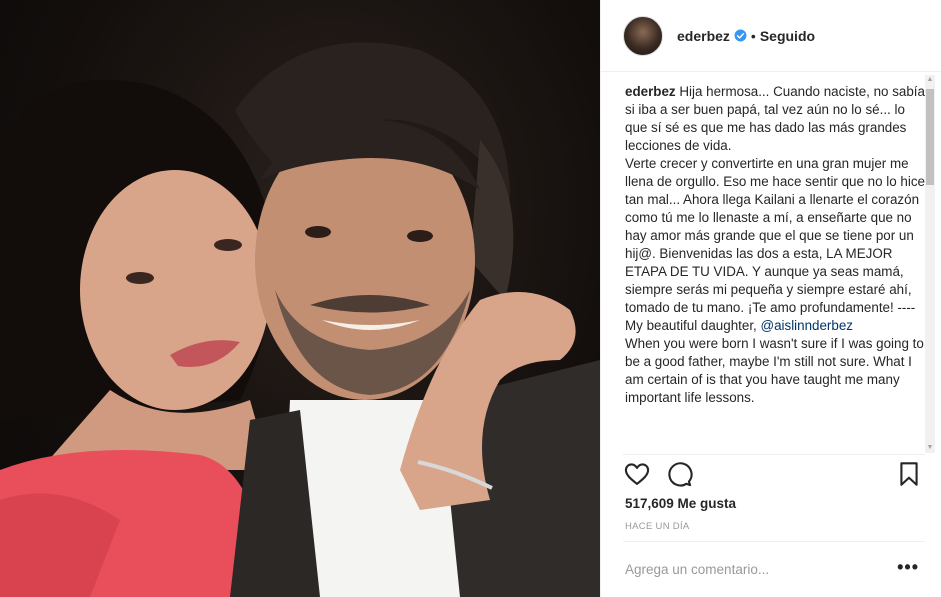 This screenshot has width=941, height=597. What do you see at coordinates (908, 567) in the screenshot?
I see `more-options-button: •••` at bounding box center [908, 567].